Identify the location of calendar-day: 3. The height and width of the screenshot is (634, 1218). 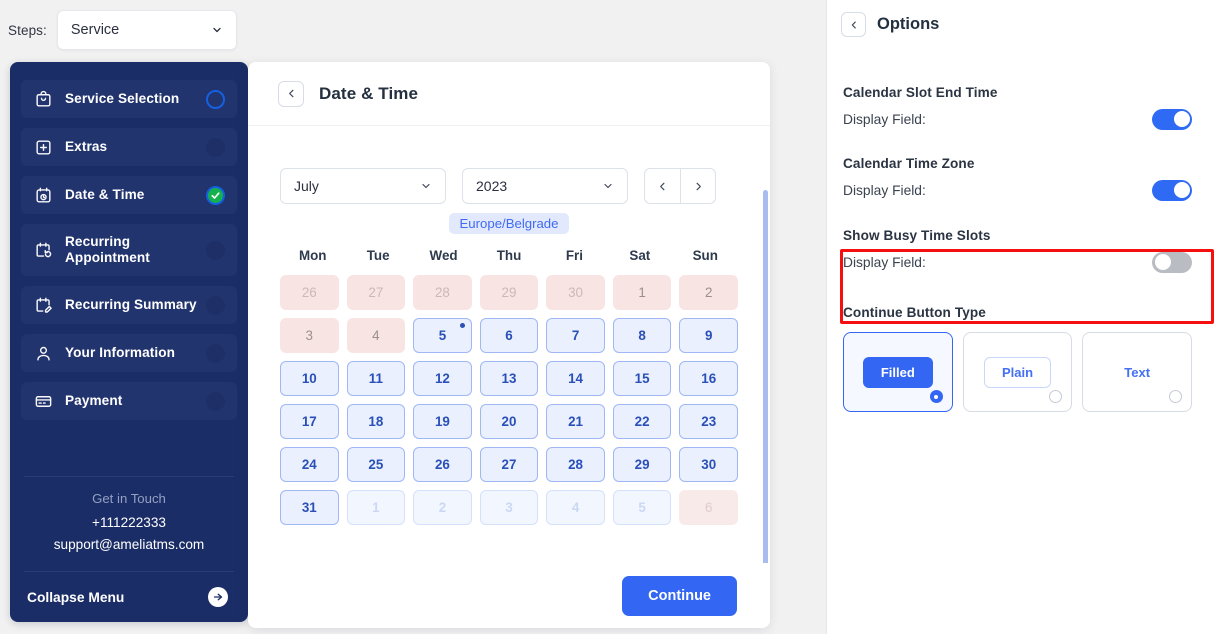
(509, 507).